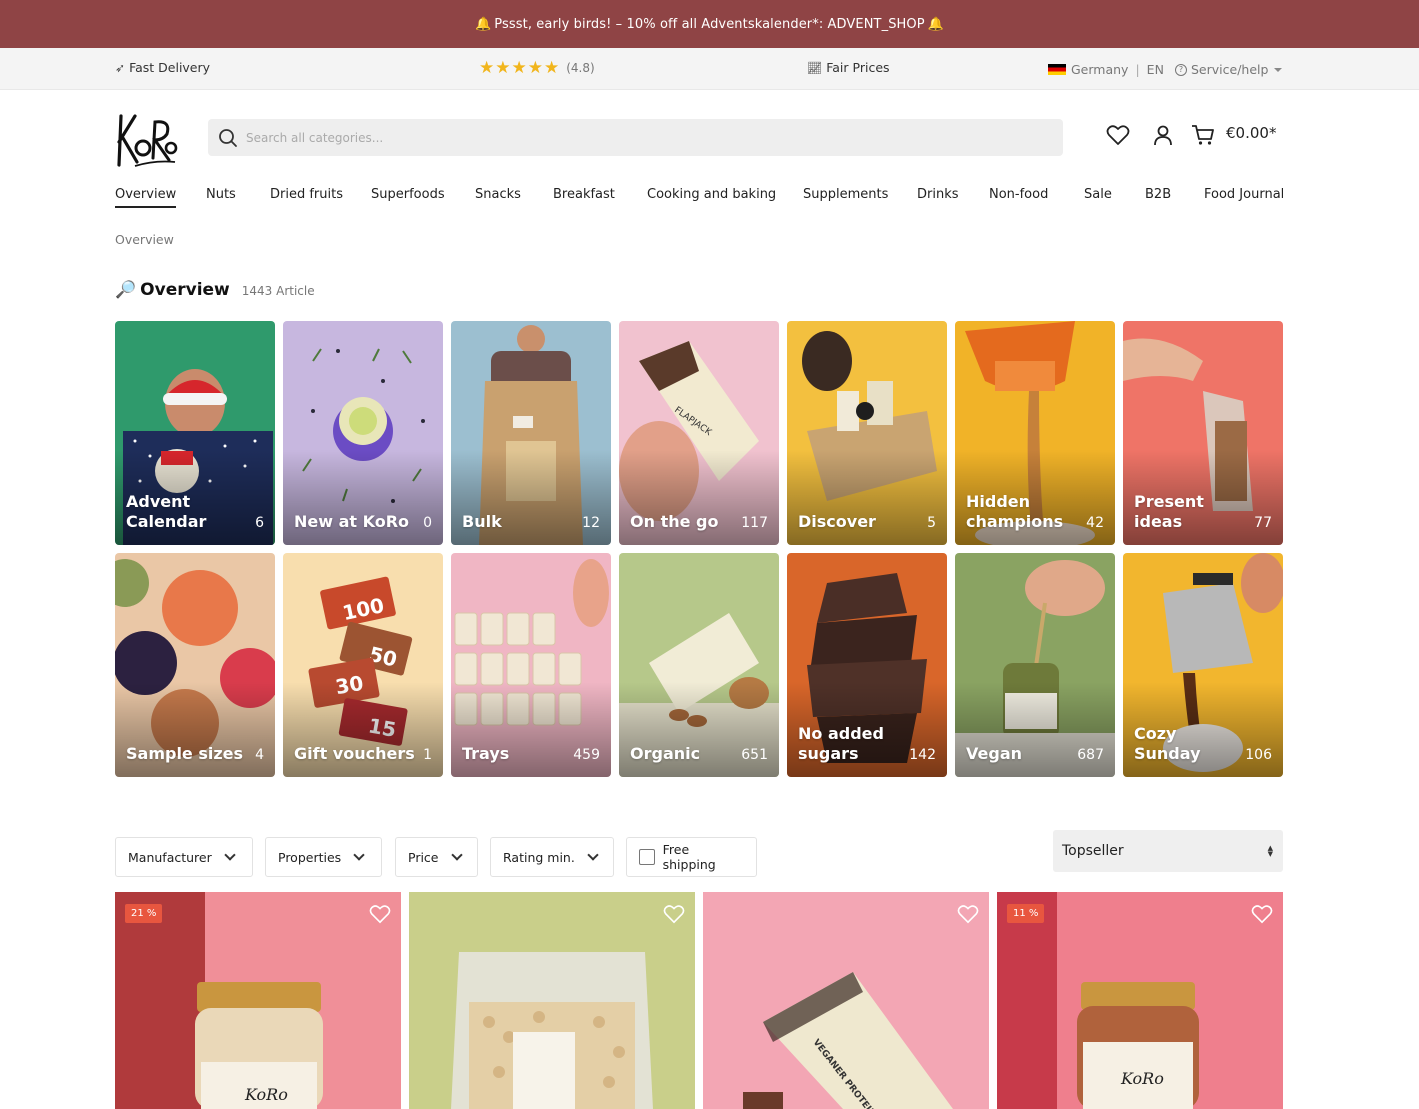  What do you see at coordinates (185, 290) in the screenshot?
I see `page-title: Overview` at bounding box center [185, 290].